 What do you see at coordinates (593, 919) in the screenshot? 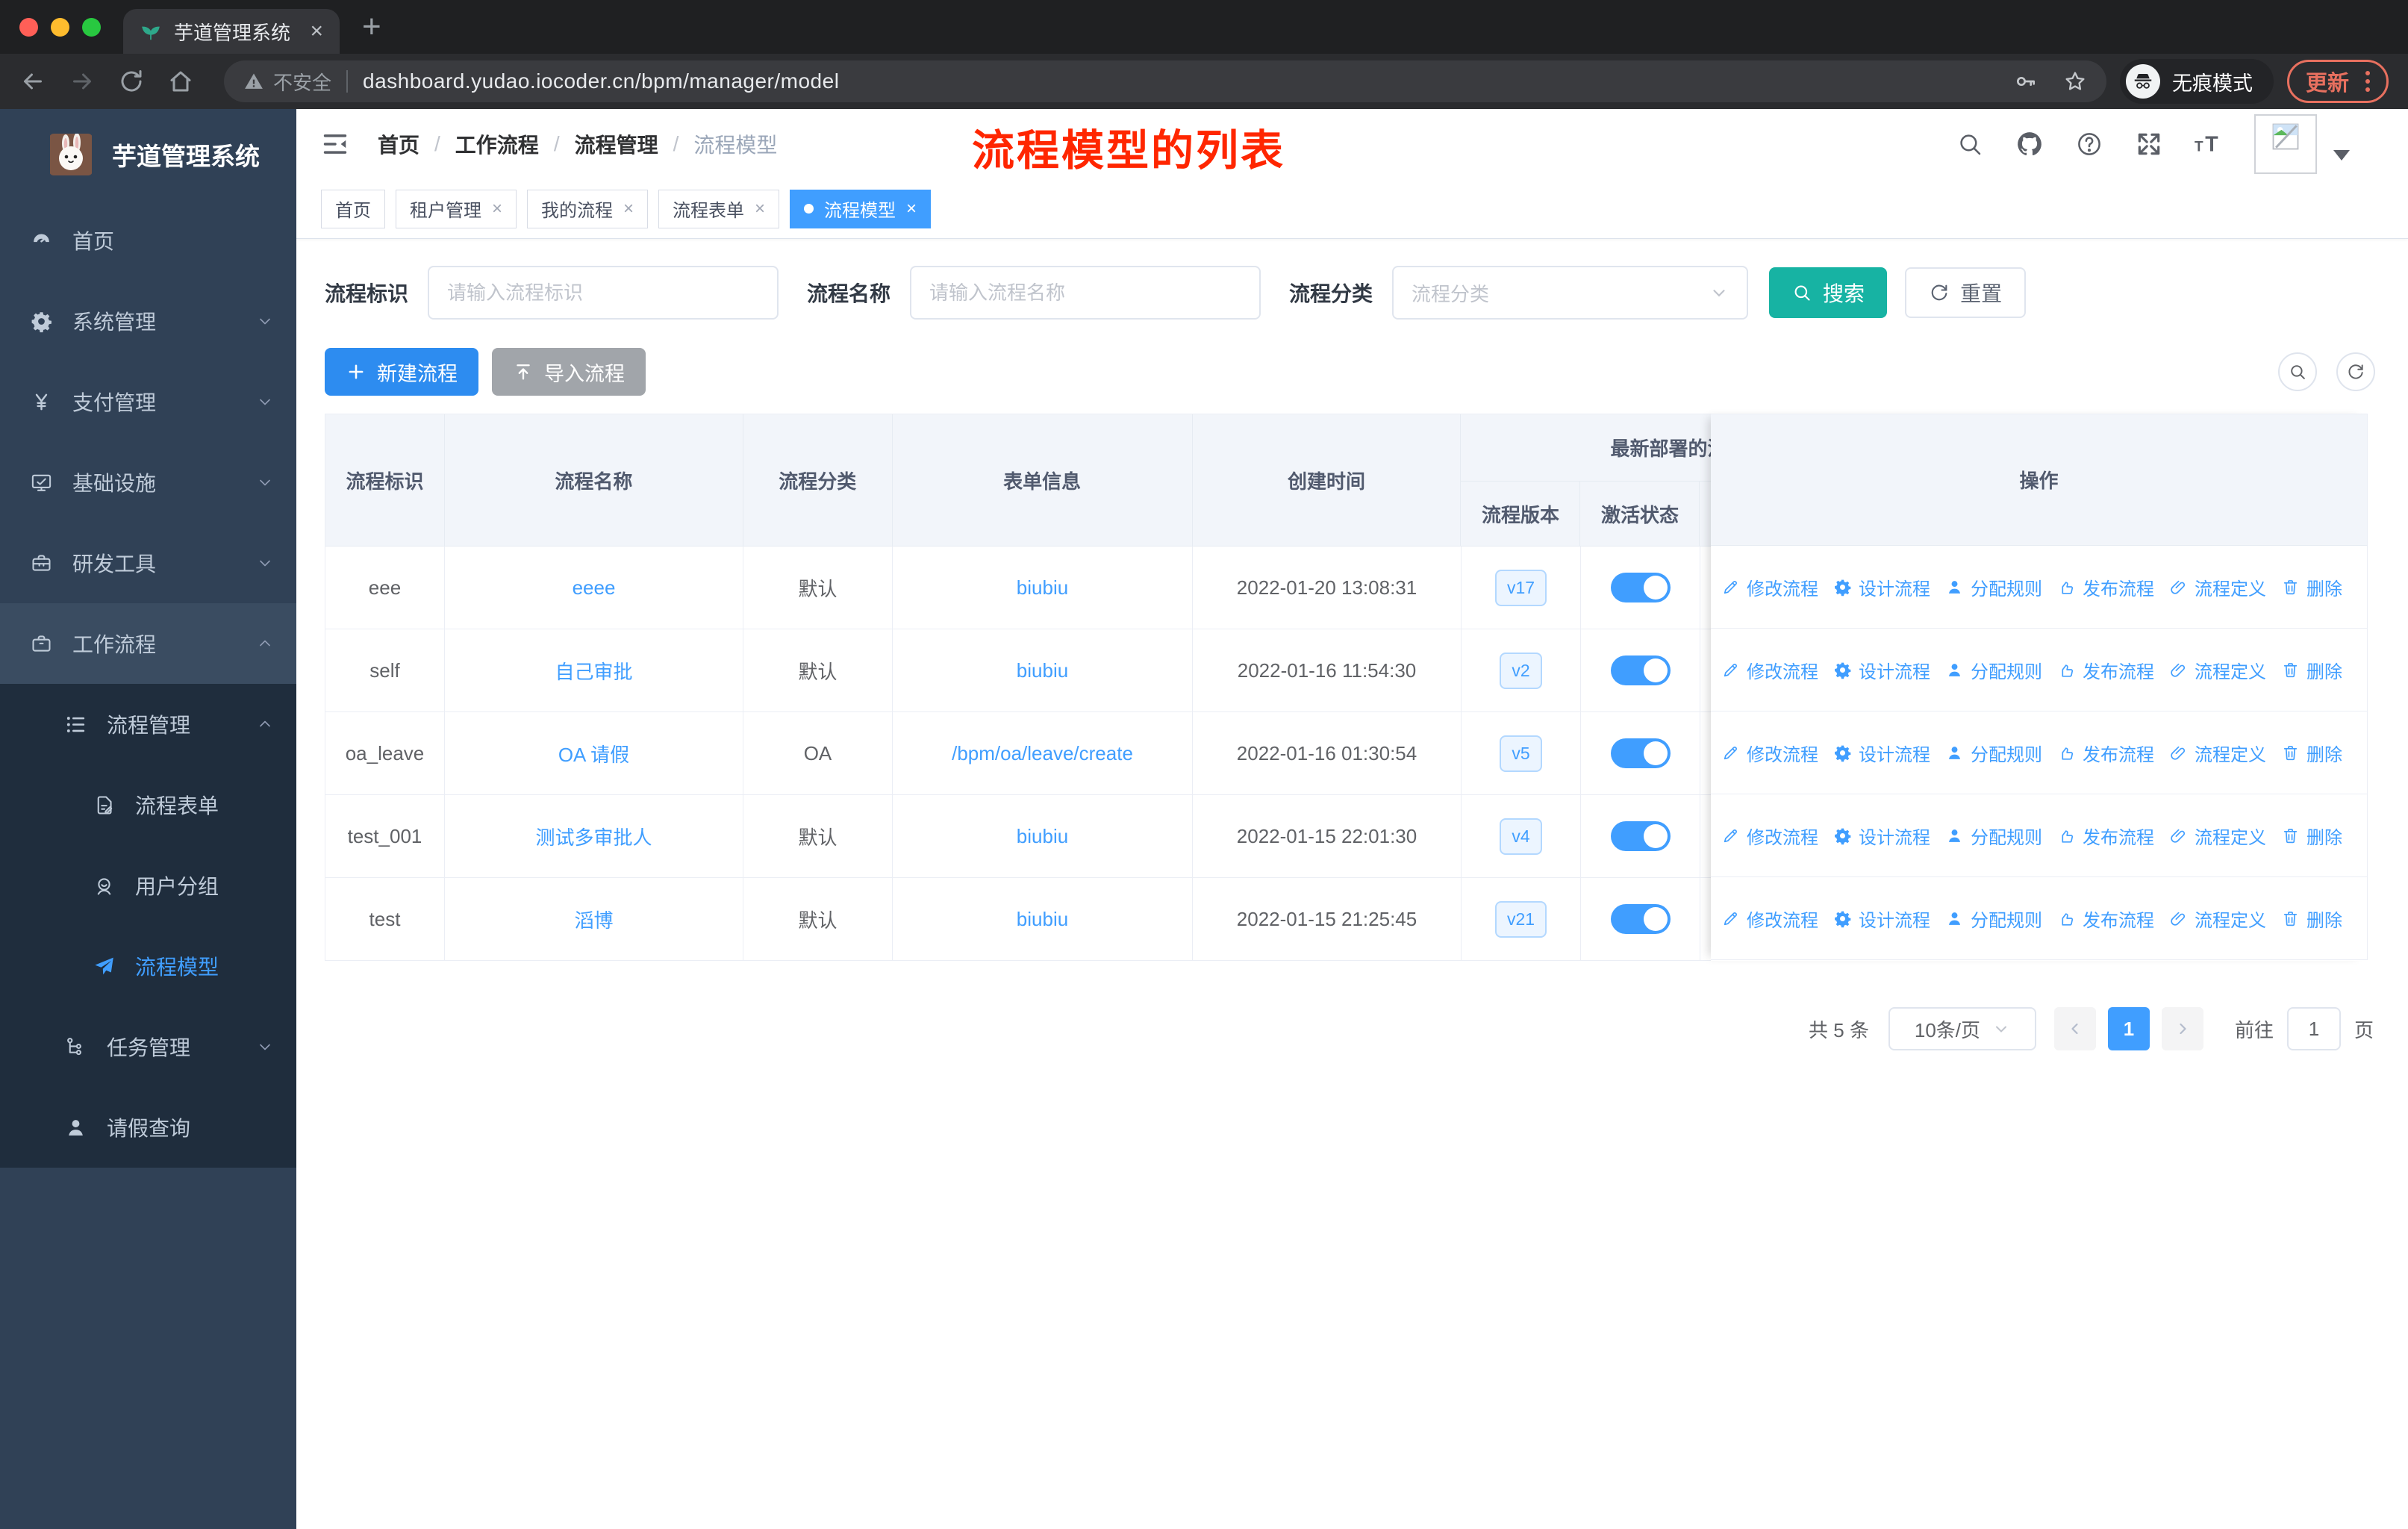
I see `process-name-link: 滔博` at bounding box center [593, 919].